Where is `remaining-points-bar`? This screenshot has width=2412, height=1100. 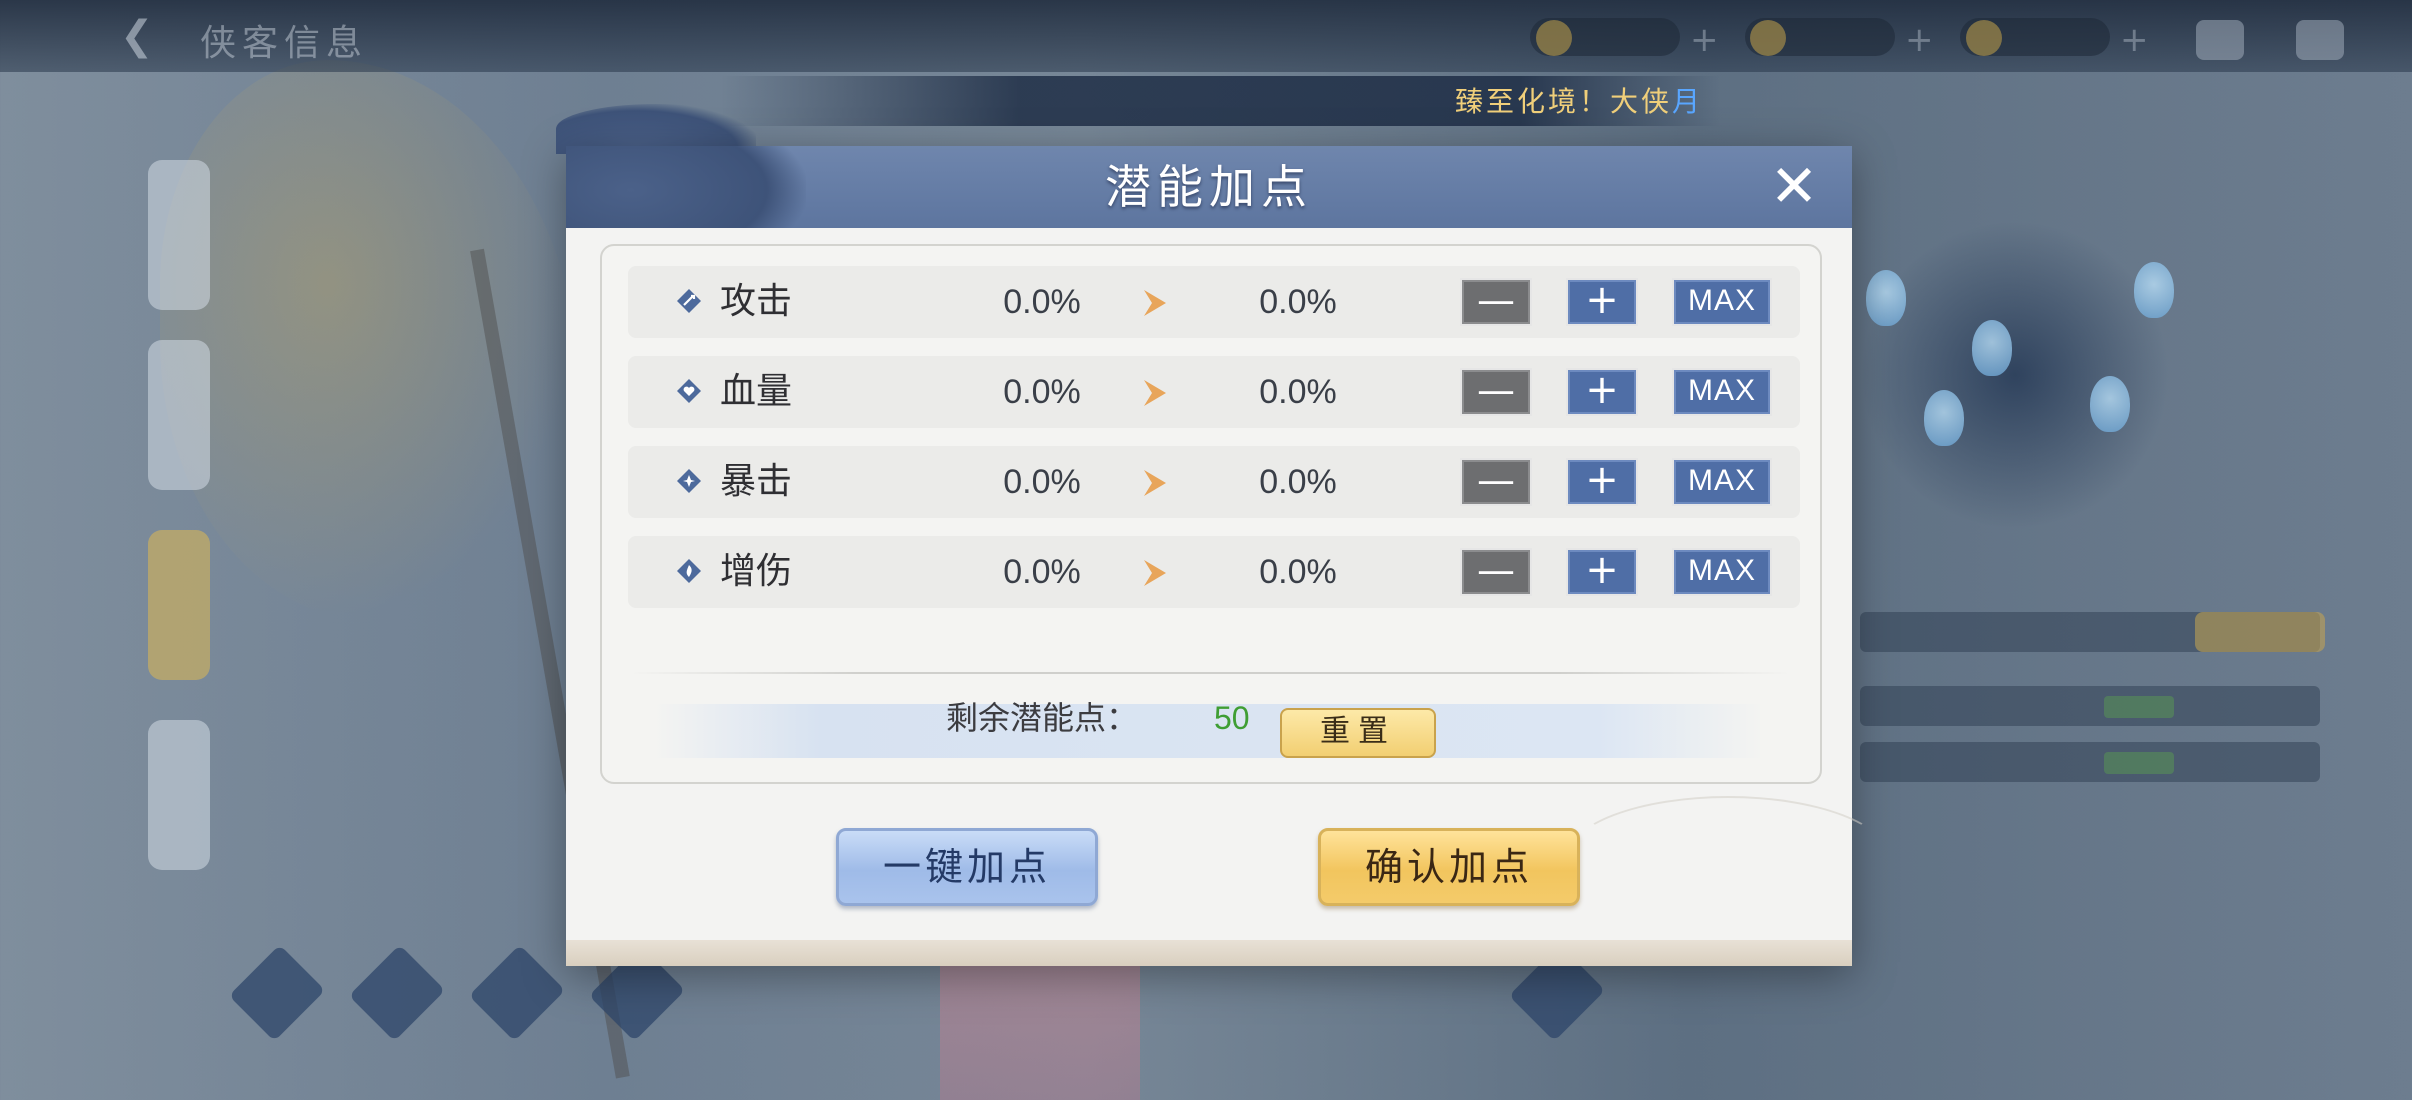
remaining-points-bar is located at coordinates (1209, 731).